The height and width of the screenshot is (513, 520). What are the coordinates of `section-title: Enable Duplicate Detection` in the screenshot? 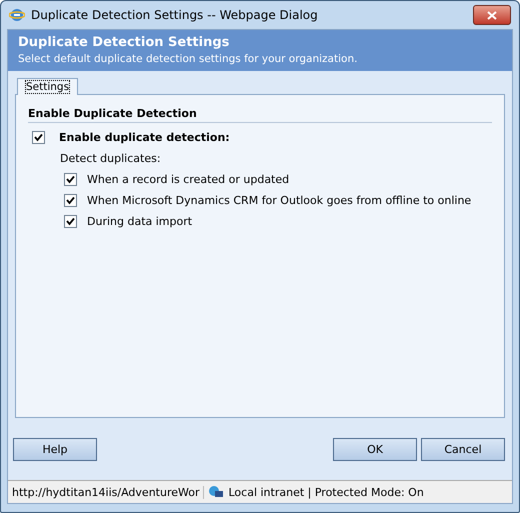 It's located at (260, 115).